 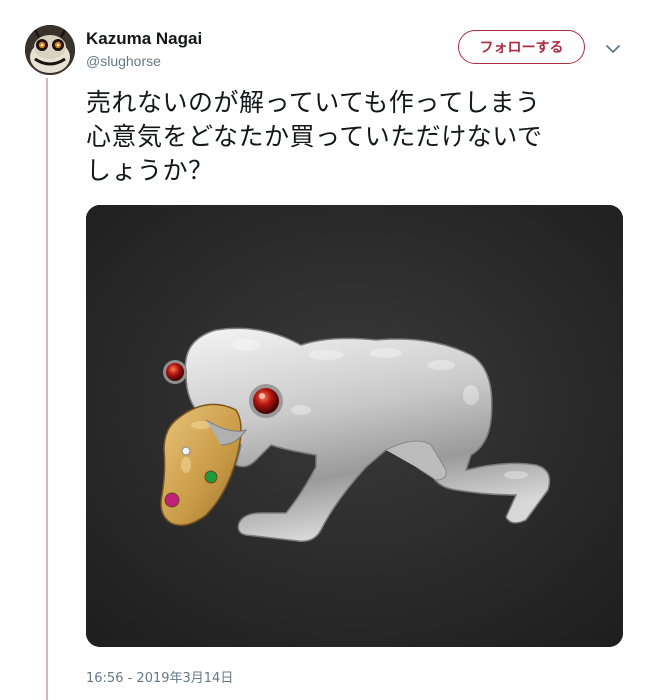 What do you see at coordinates (521, 47) in the screenshot?
I see `follow-button: フォローする` at bounding box center [521, 47].